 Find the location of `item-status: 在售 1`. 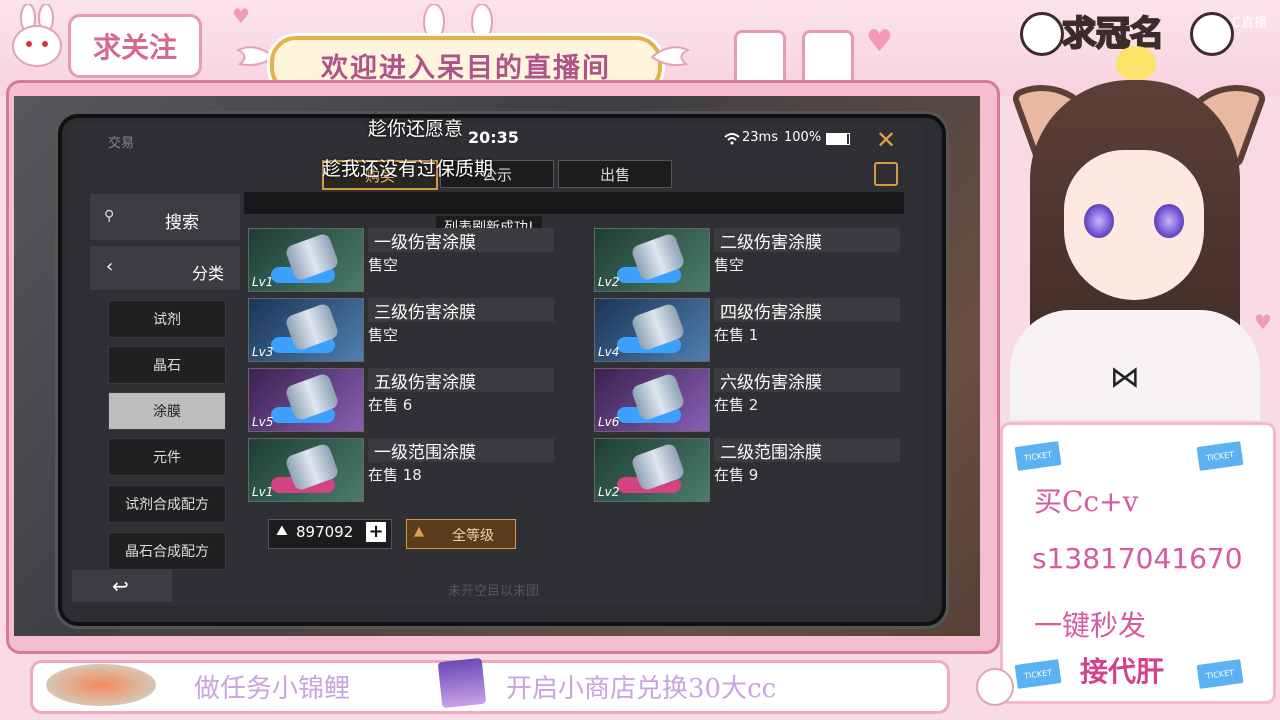

item-status: 在售 1 is located at coordinates (736, 335).